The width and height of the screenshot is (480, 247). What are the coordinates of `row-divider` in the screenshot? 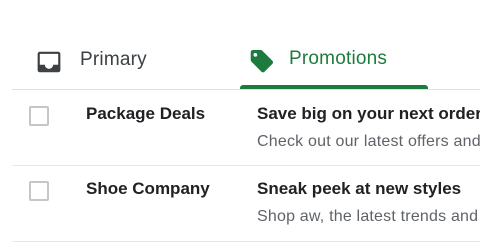 It's located at (246, 241).